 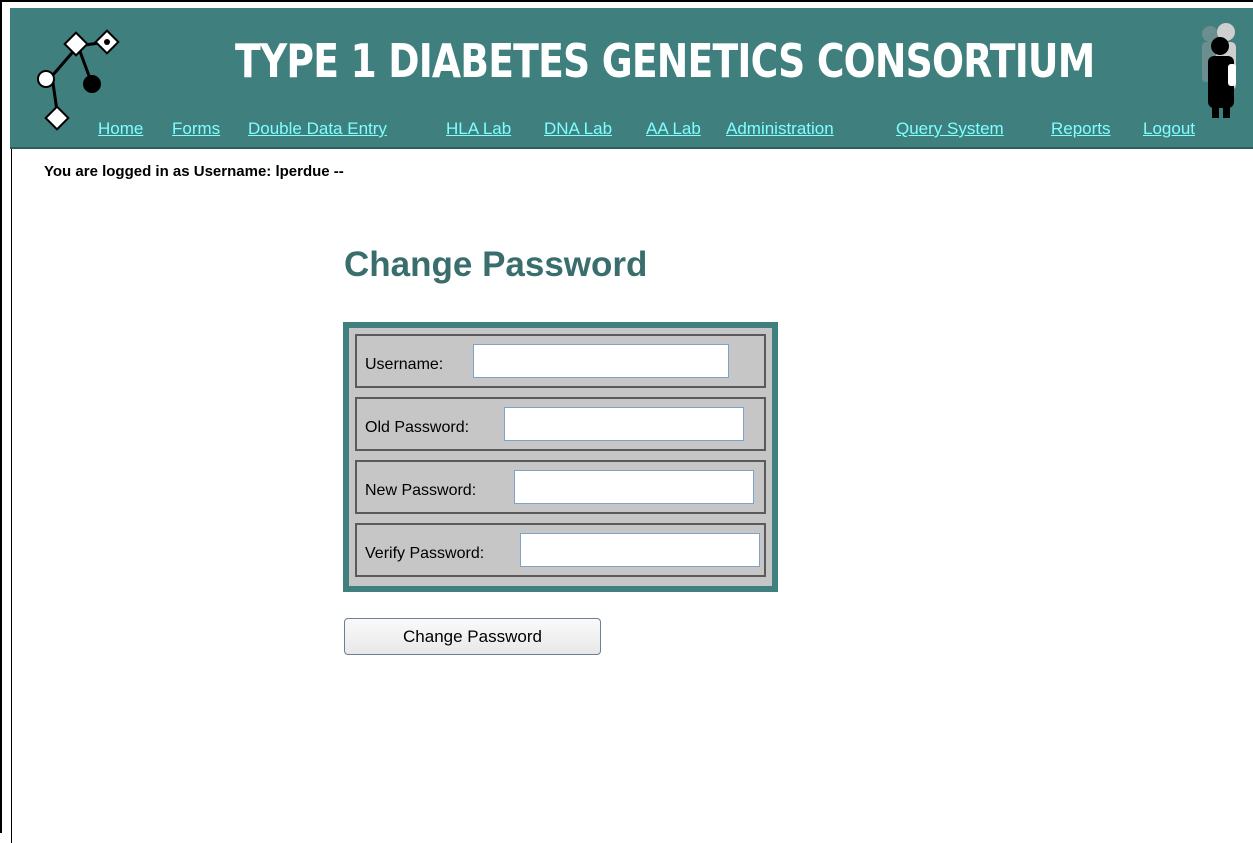 I want to click on page-title: Change Password, so click(x=496, y=264).